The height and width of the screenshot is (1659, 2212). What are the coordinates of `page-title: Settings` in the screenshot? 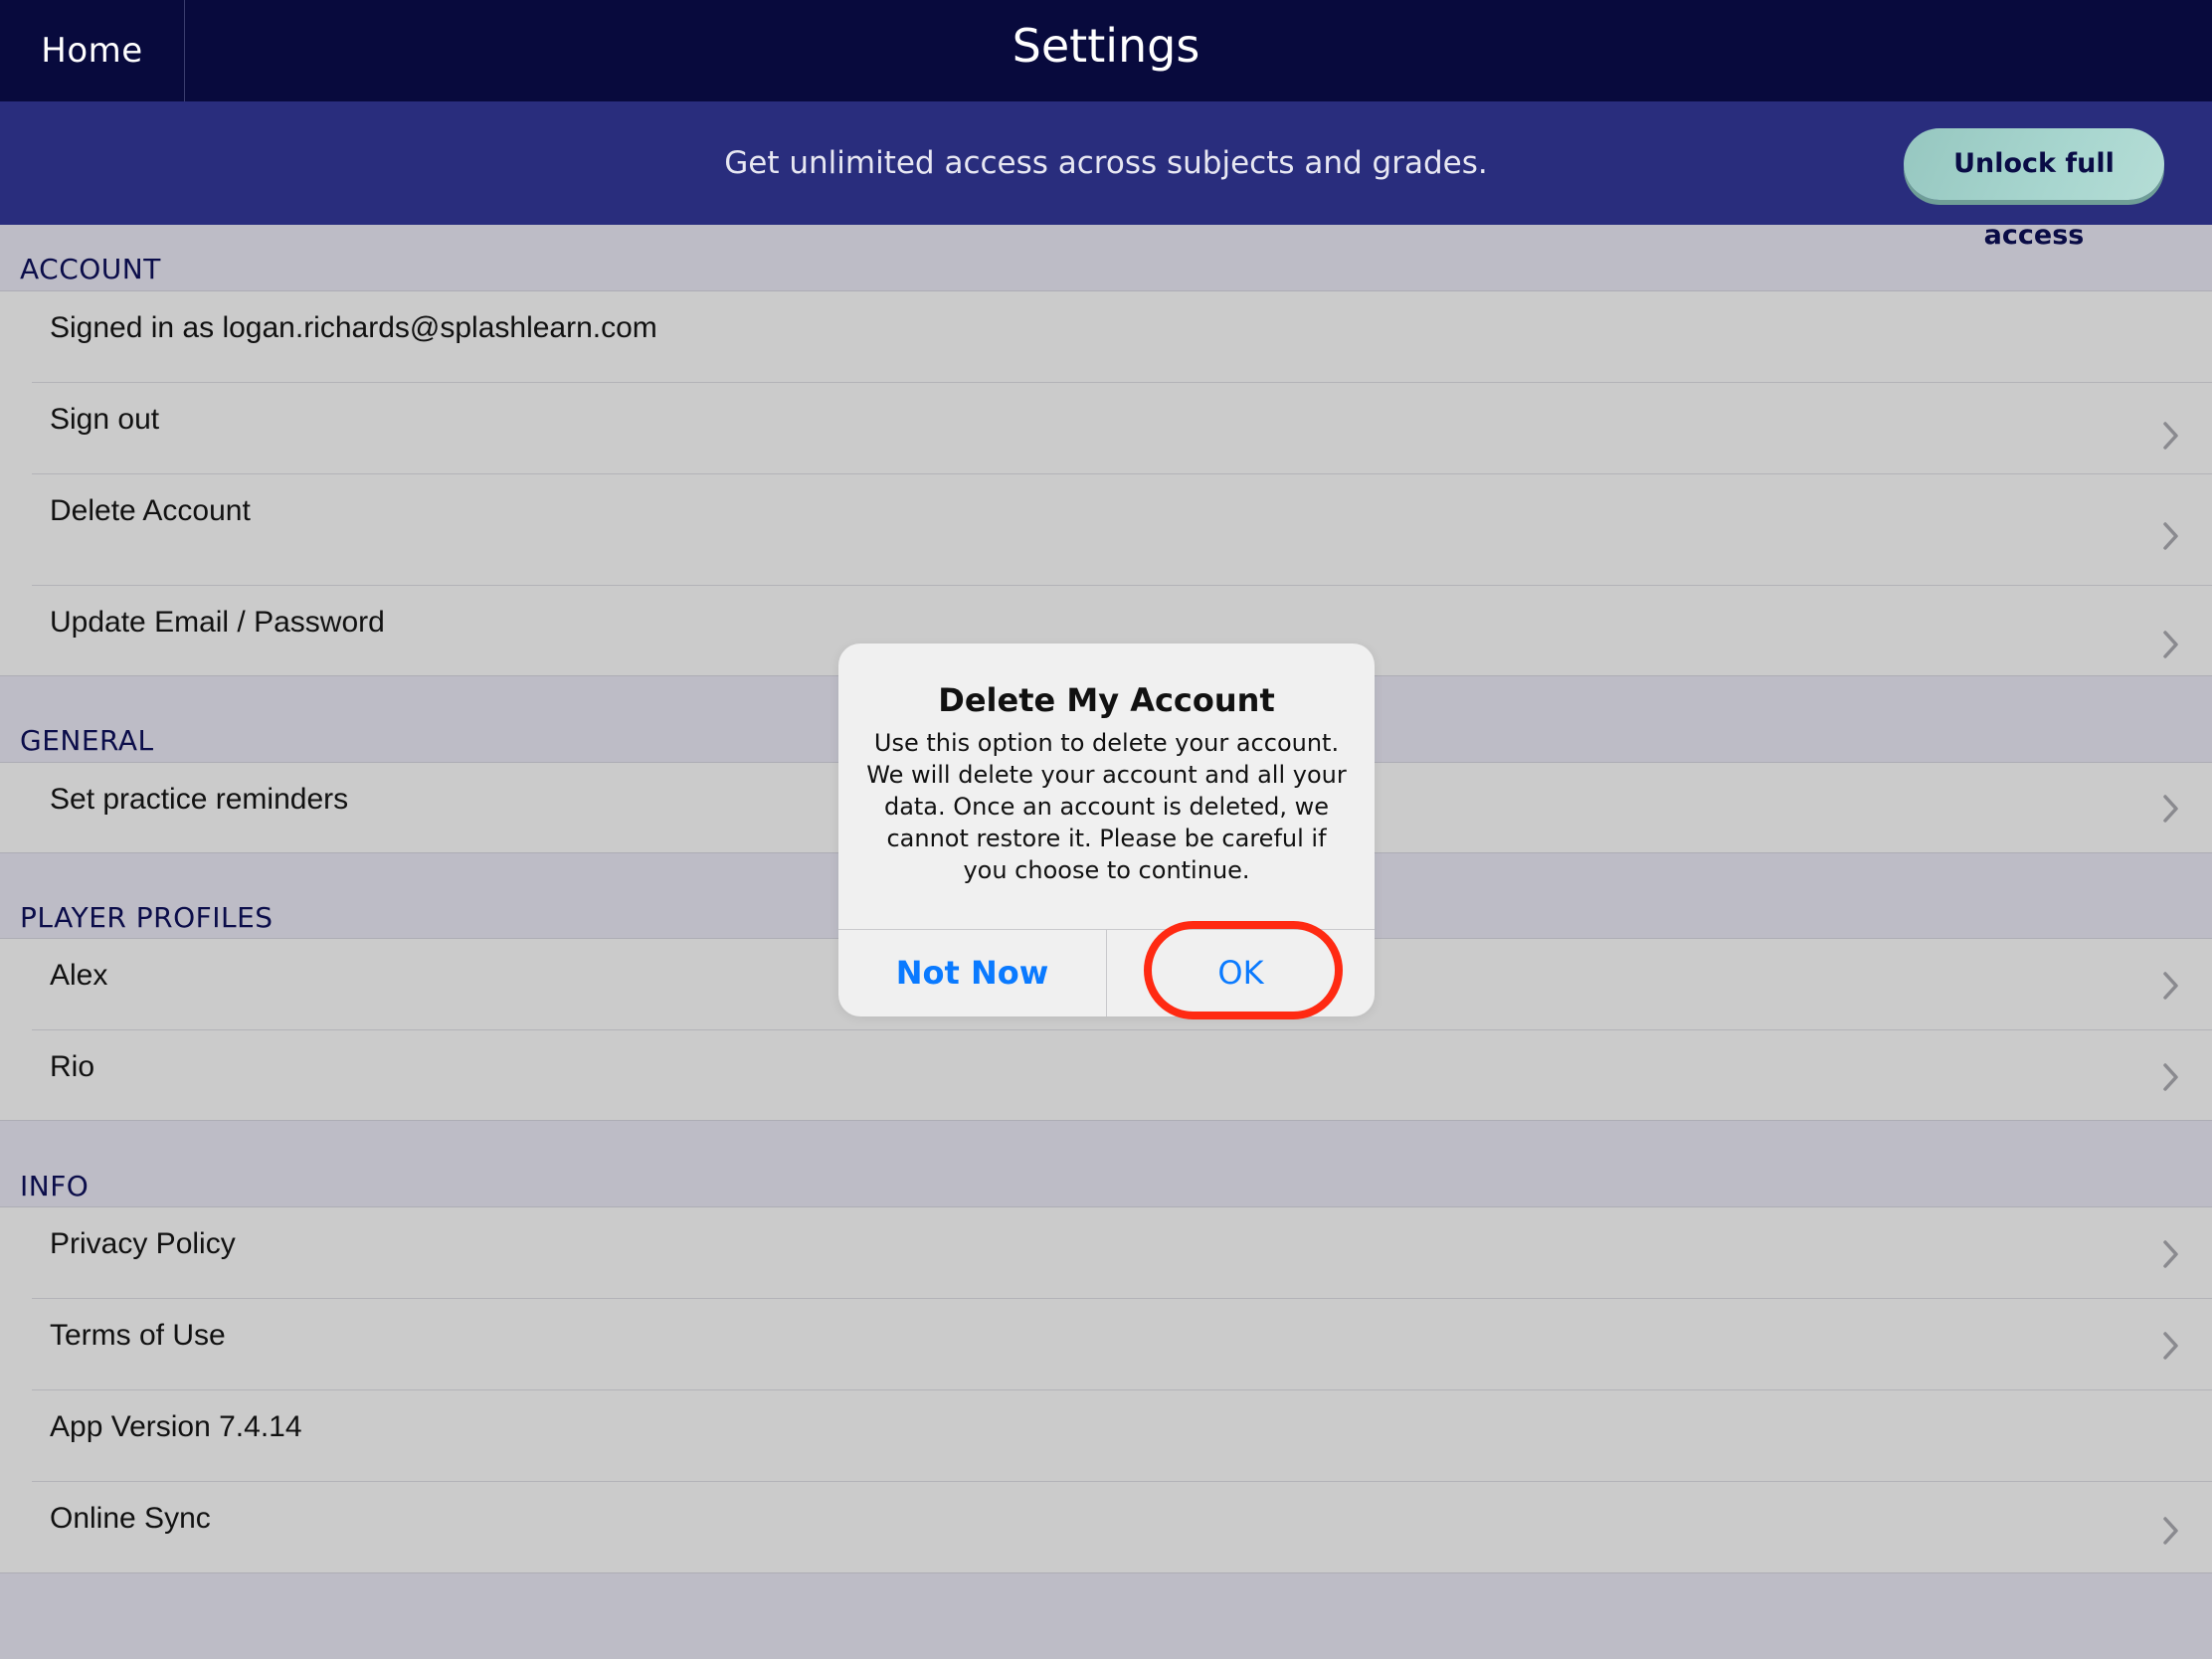 It's located at (1106, 46).